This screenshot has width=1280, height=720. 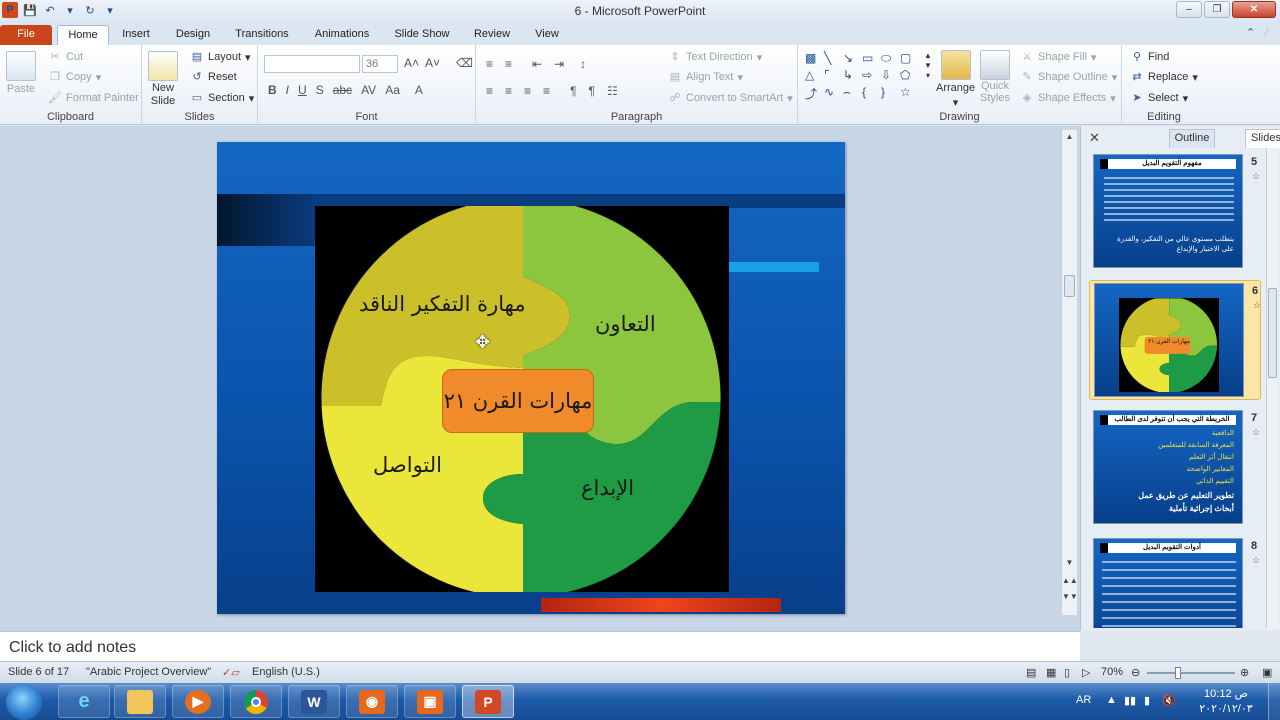 I want to click on previous-slide-icon: ▲▲, so click(x=1070, y=580).